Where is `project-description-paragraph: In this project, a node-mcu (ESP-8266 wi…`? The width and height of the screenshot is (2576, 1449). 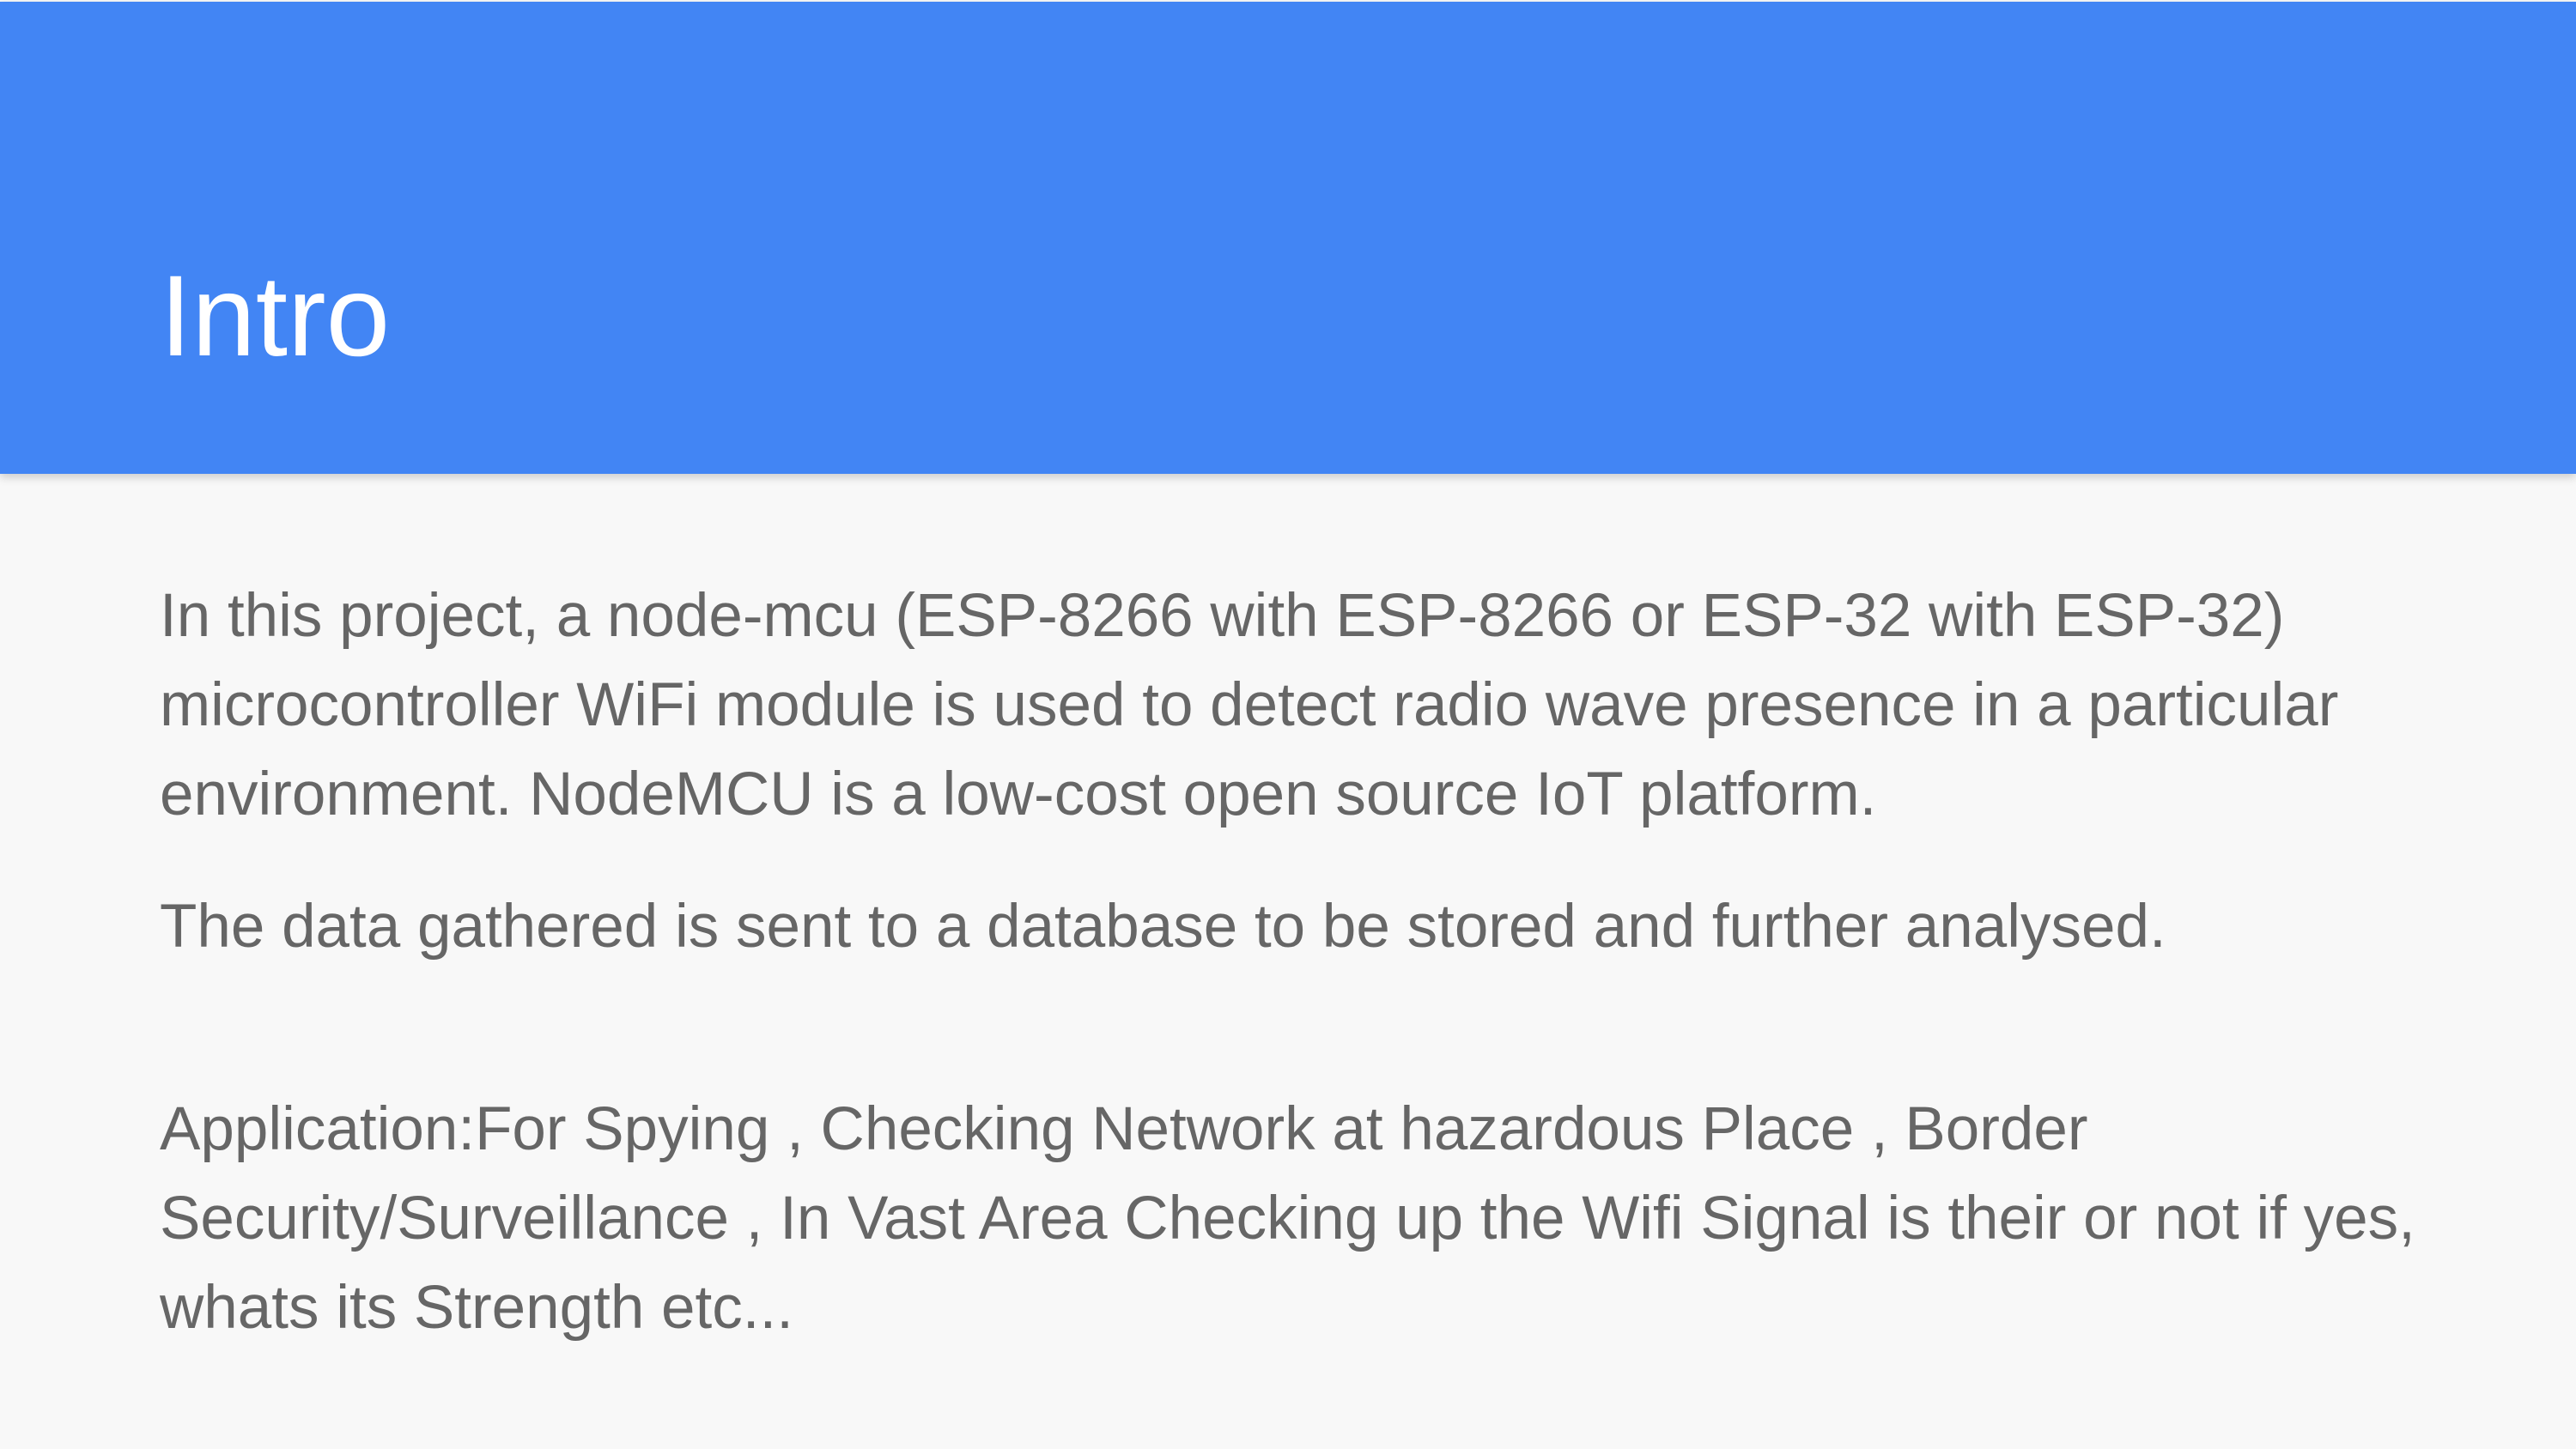 project-description-paragraph: In this project, a node-mcu (ESP-8266 wi… is located at coordinates (1250, 705).